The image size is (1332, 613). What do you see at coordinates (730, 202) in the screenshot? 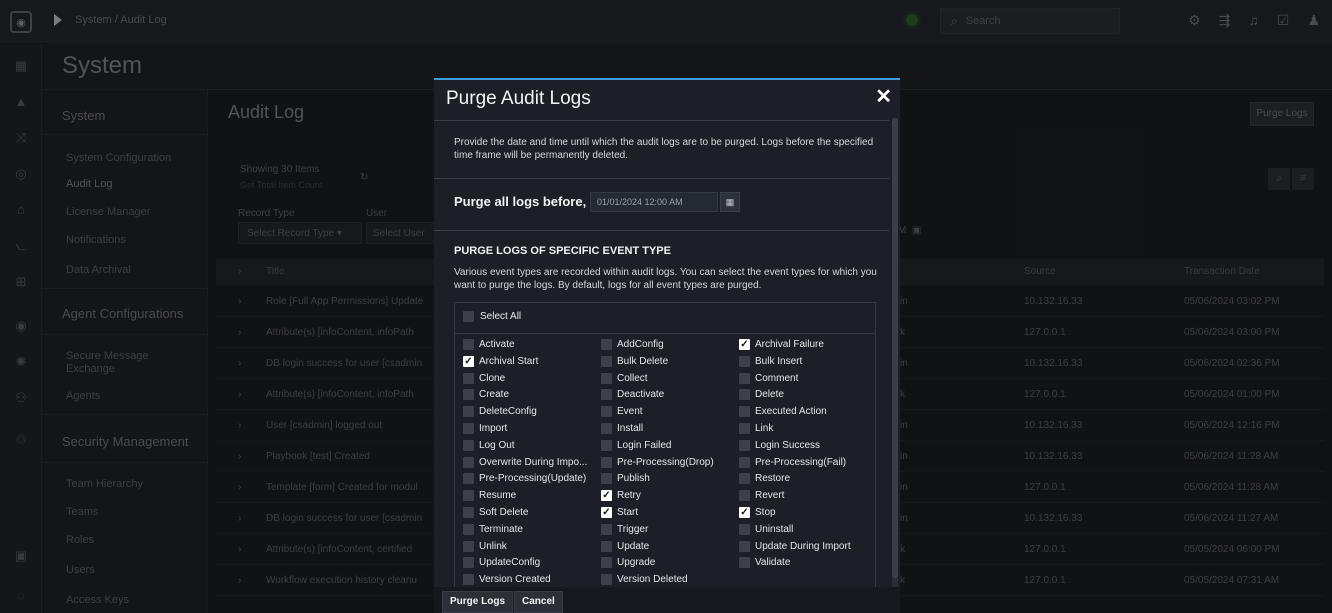
I see `calendar-icon: ▦` at bounding box center [730, 202].